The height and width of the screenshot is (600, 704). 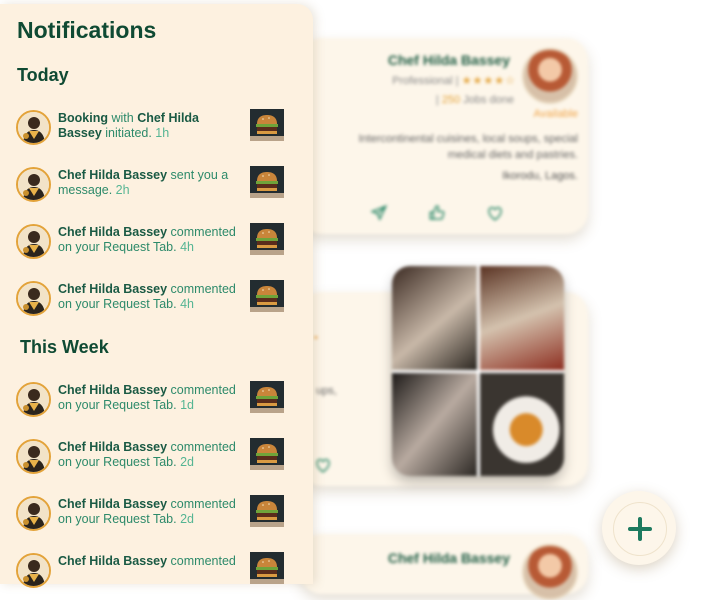 What do you see at coordinates (152, 571) in the screenshot?
I see `notification-item: Chef Hilda Bassey commented` at bounding box center [152, 571].